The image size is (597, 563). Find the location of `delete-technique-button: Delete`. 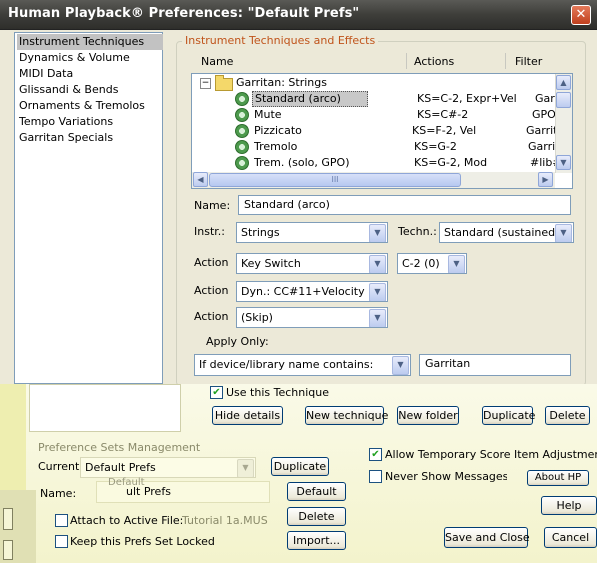

delete-technique-button: Delete is located at coordinates (567, 415).